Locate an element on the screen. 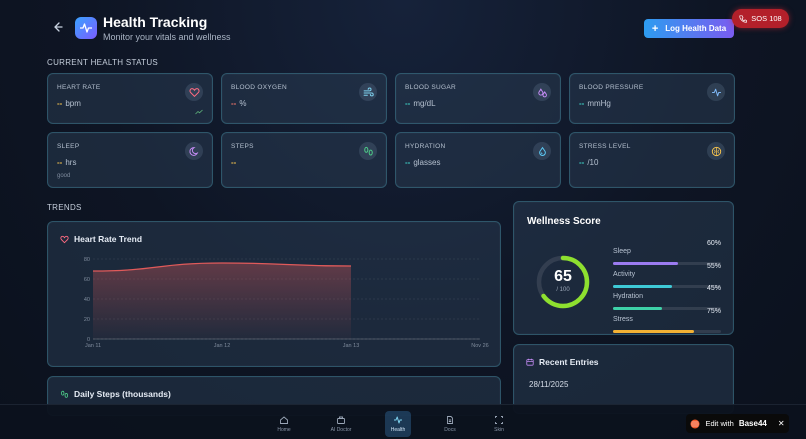 This screenshot has width=806, height=439. x-tick-label: Jan 11 is located at coordinates (93, 346).